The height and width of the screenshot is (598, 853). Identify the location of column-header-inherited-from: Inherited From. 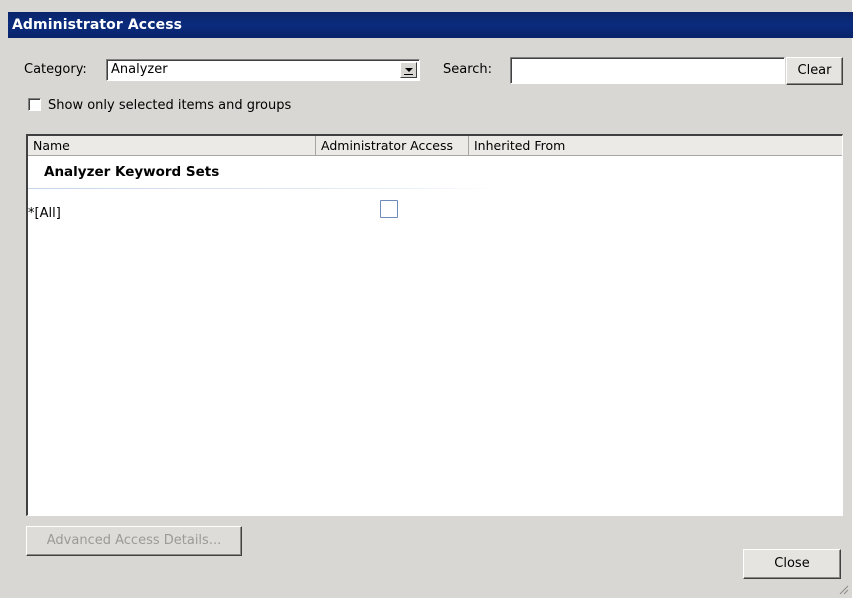
(655, 146).